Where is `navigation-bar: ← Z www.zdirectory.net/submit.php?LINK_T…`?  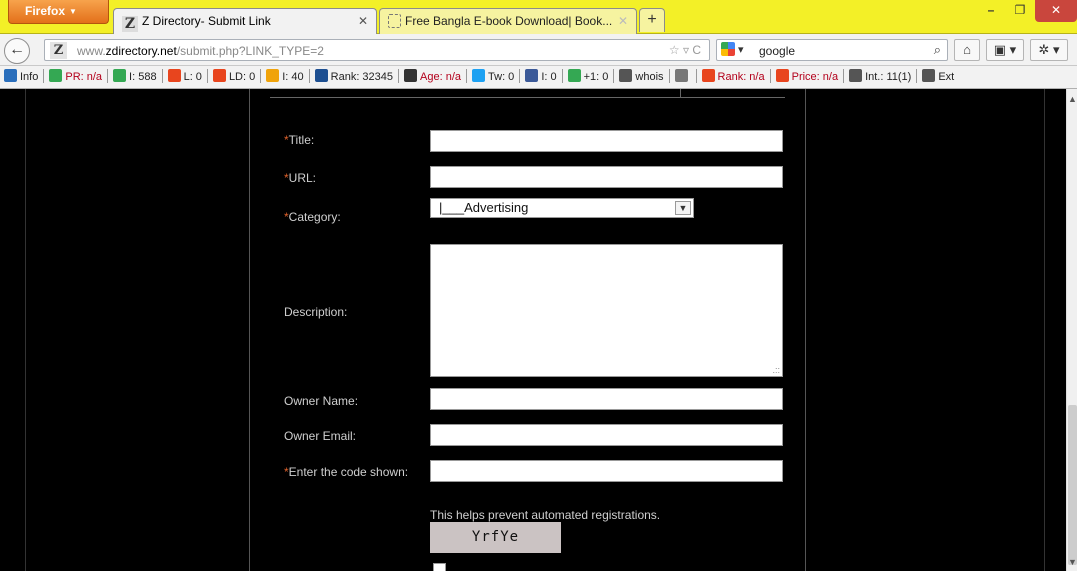
navigation-bar: ← Z www.zdirectory.net/submit.php?LINK_T… is located at coordinates (538, 50).